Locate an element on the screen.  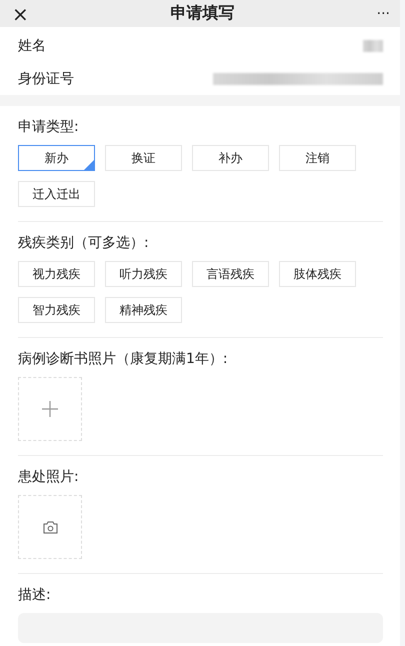
section-label: 残疾类别（可多选）: is located at coordinates (84, 243).